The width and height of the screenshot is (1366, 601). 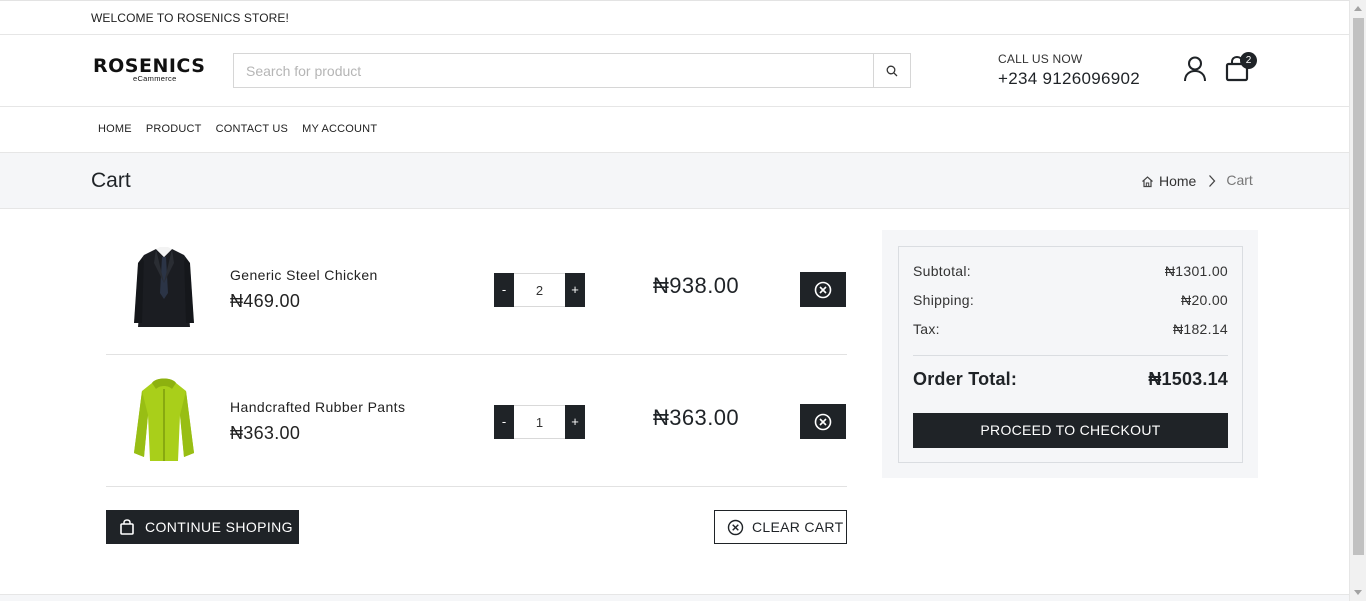 I want to click on logo: ROSENICS eCammerce, so click(x=149, y=69).